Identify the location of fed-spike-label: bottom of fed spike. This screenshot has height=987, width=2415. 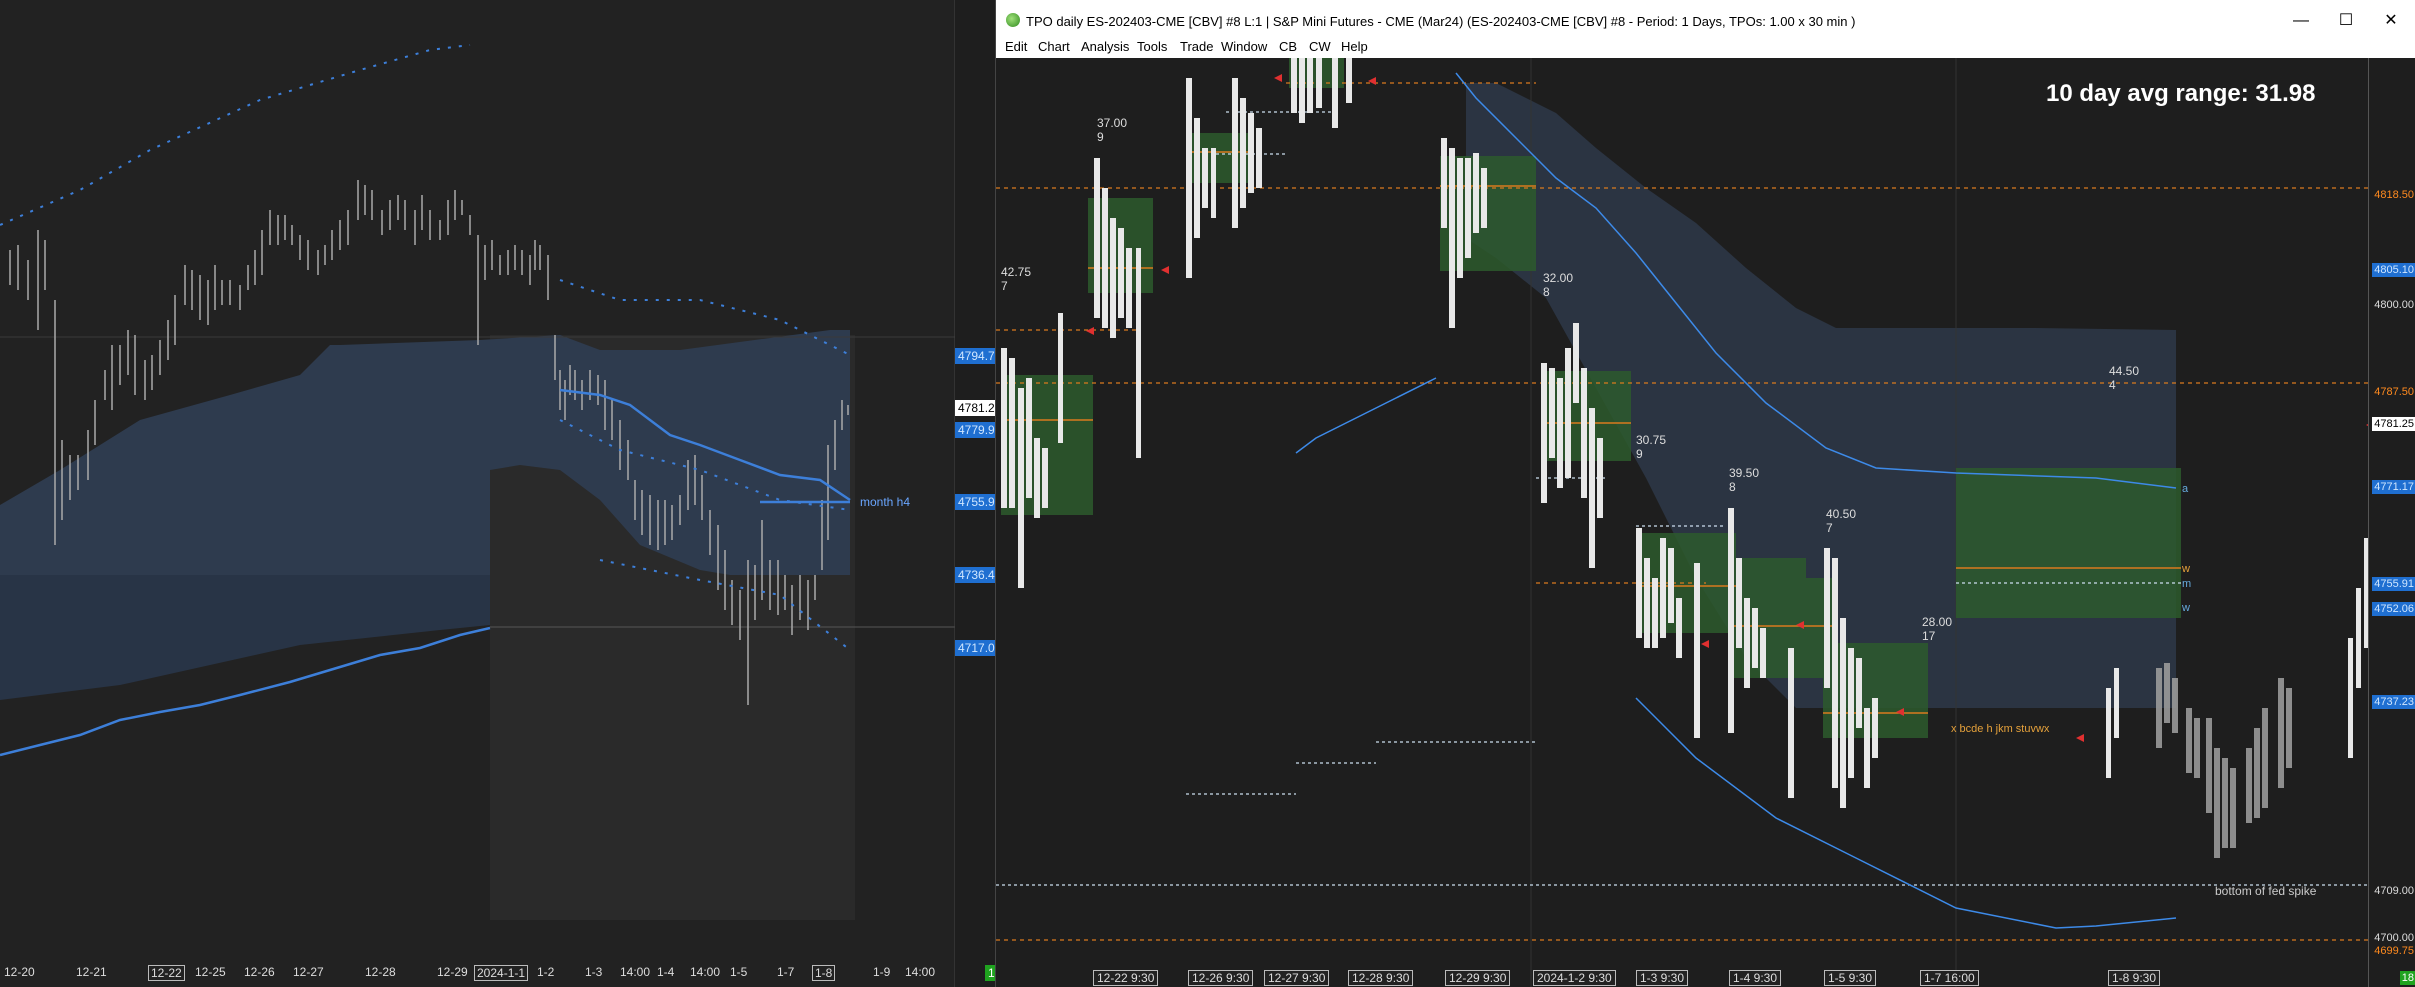
(2266, 891).